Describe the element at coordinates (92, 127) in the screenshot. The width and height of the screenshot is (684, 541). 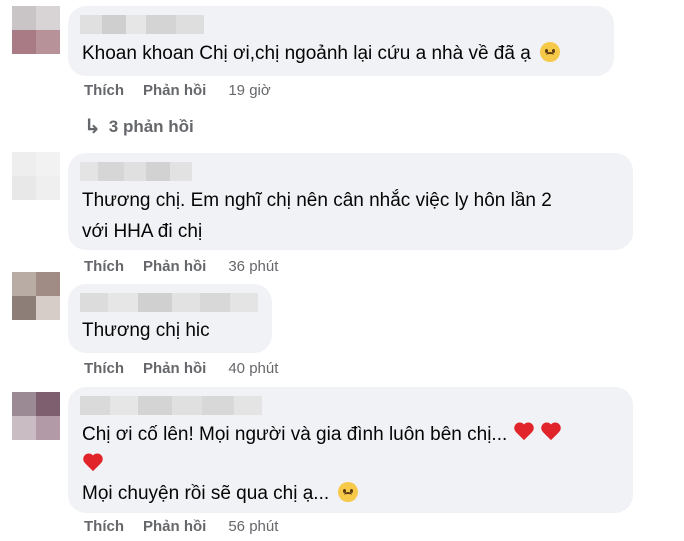
I see `reply-arrow-icon: ↳` at that location.